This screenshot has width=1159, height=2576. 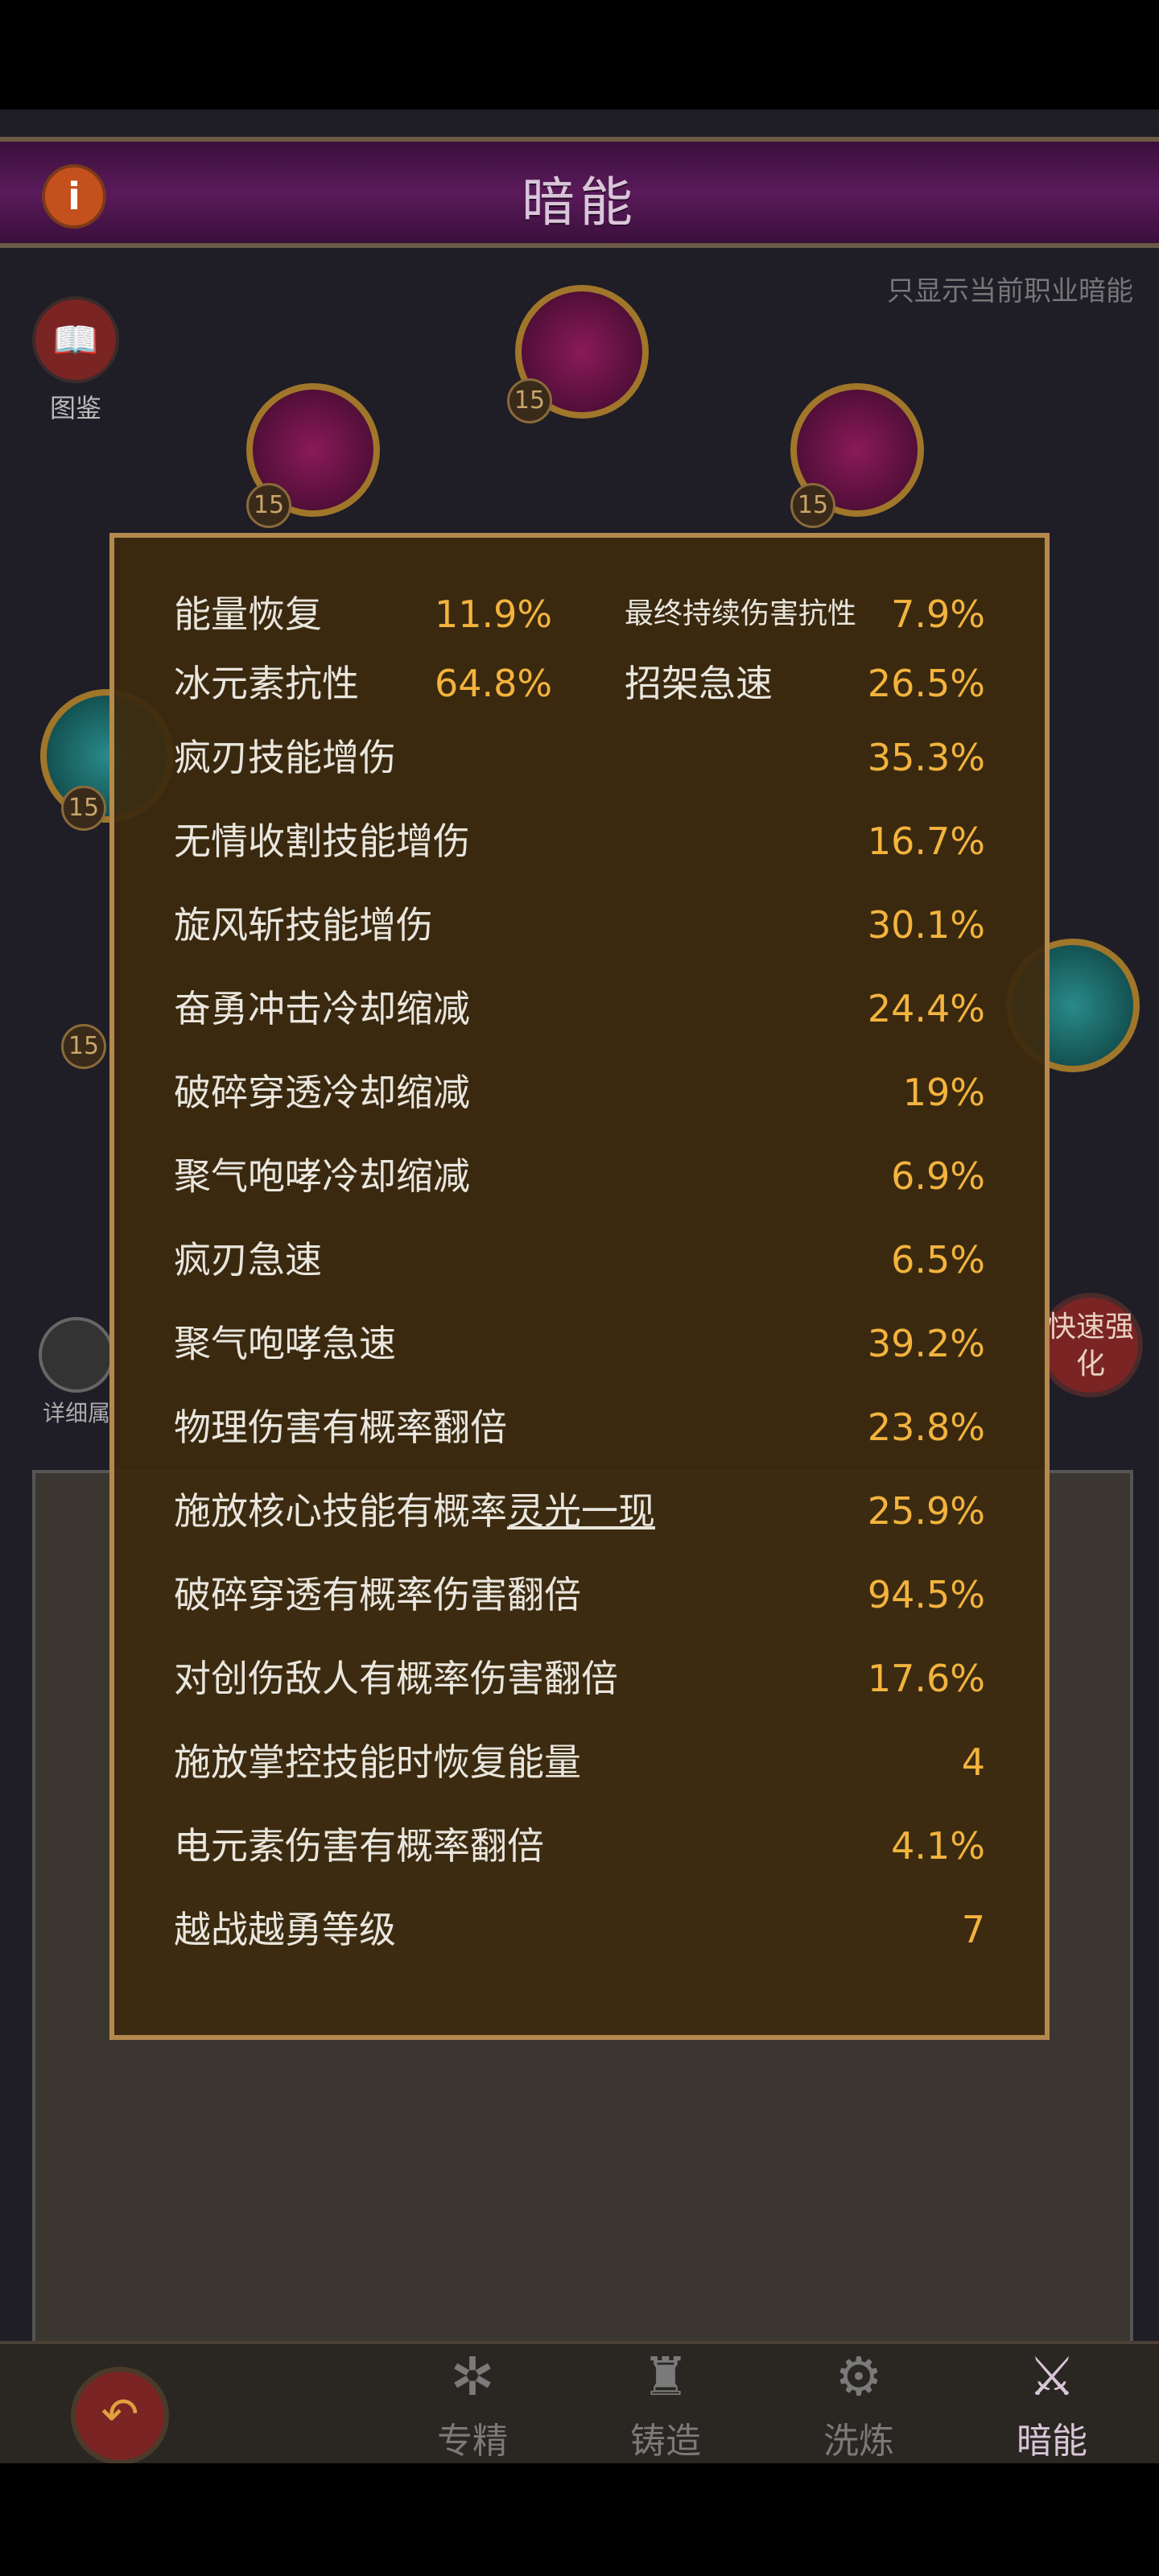 What do you see at coordinates (579, 54) in the screenshot?
I see `status-bar` at bounding box center [579, 54].